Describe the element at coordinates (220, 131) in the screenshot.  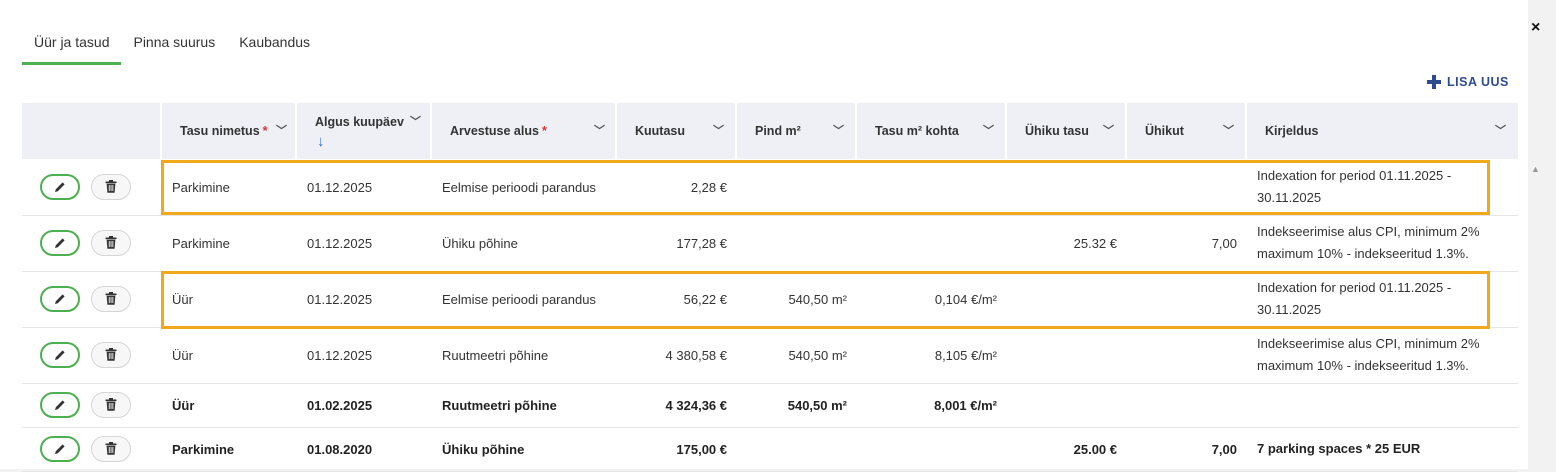
I see `header-label: Tasu nimetus` at that location.